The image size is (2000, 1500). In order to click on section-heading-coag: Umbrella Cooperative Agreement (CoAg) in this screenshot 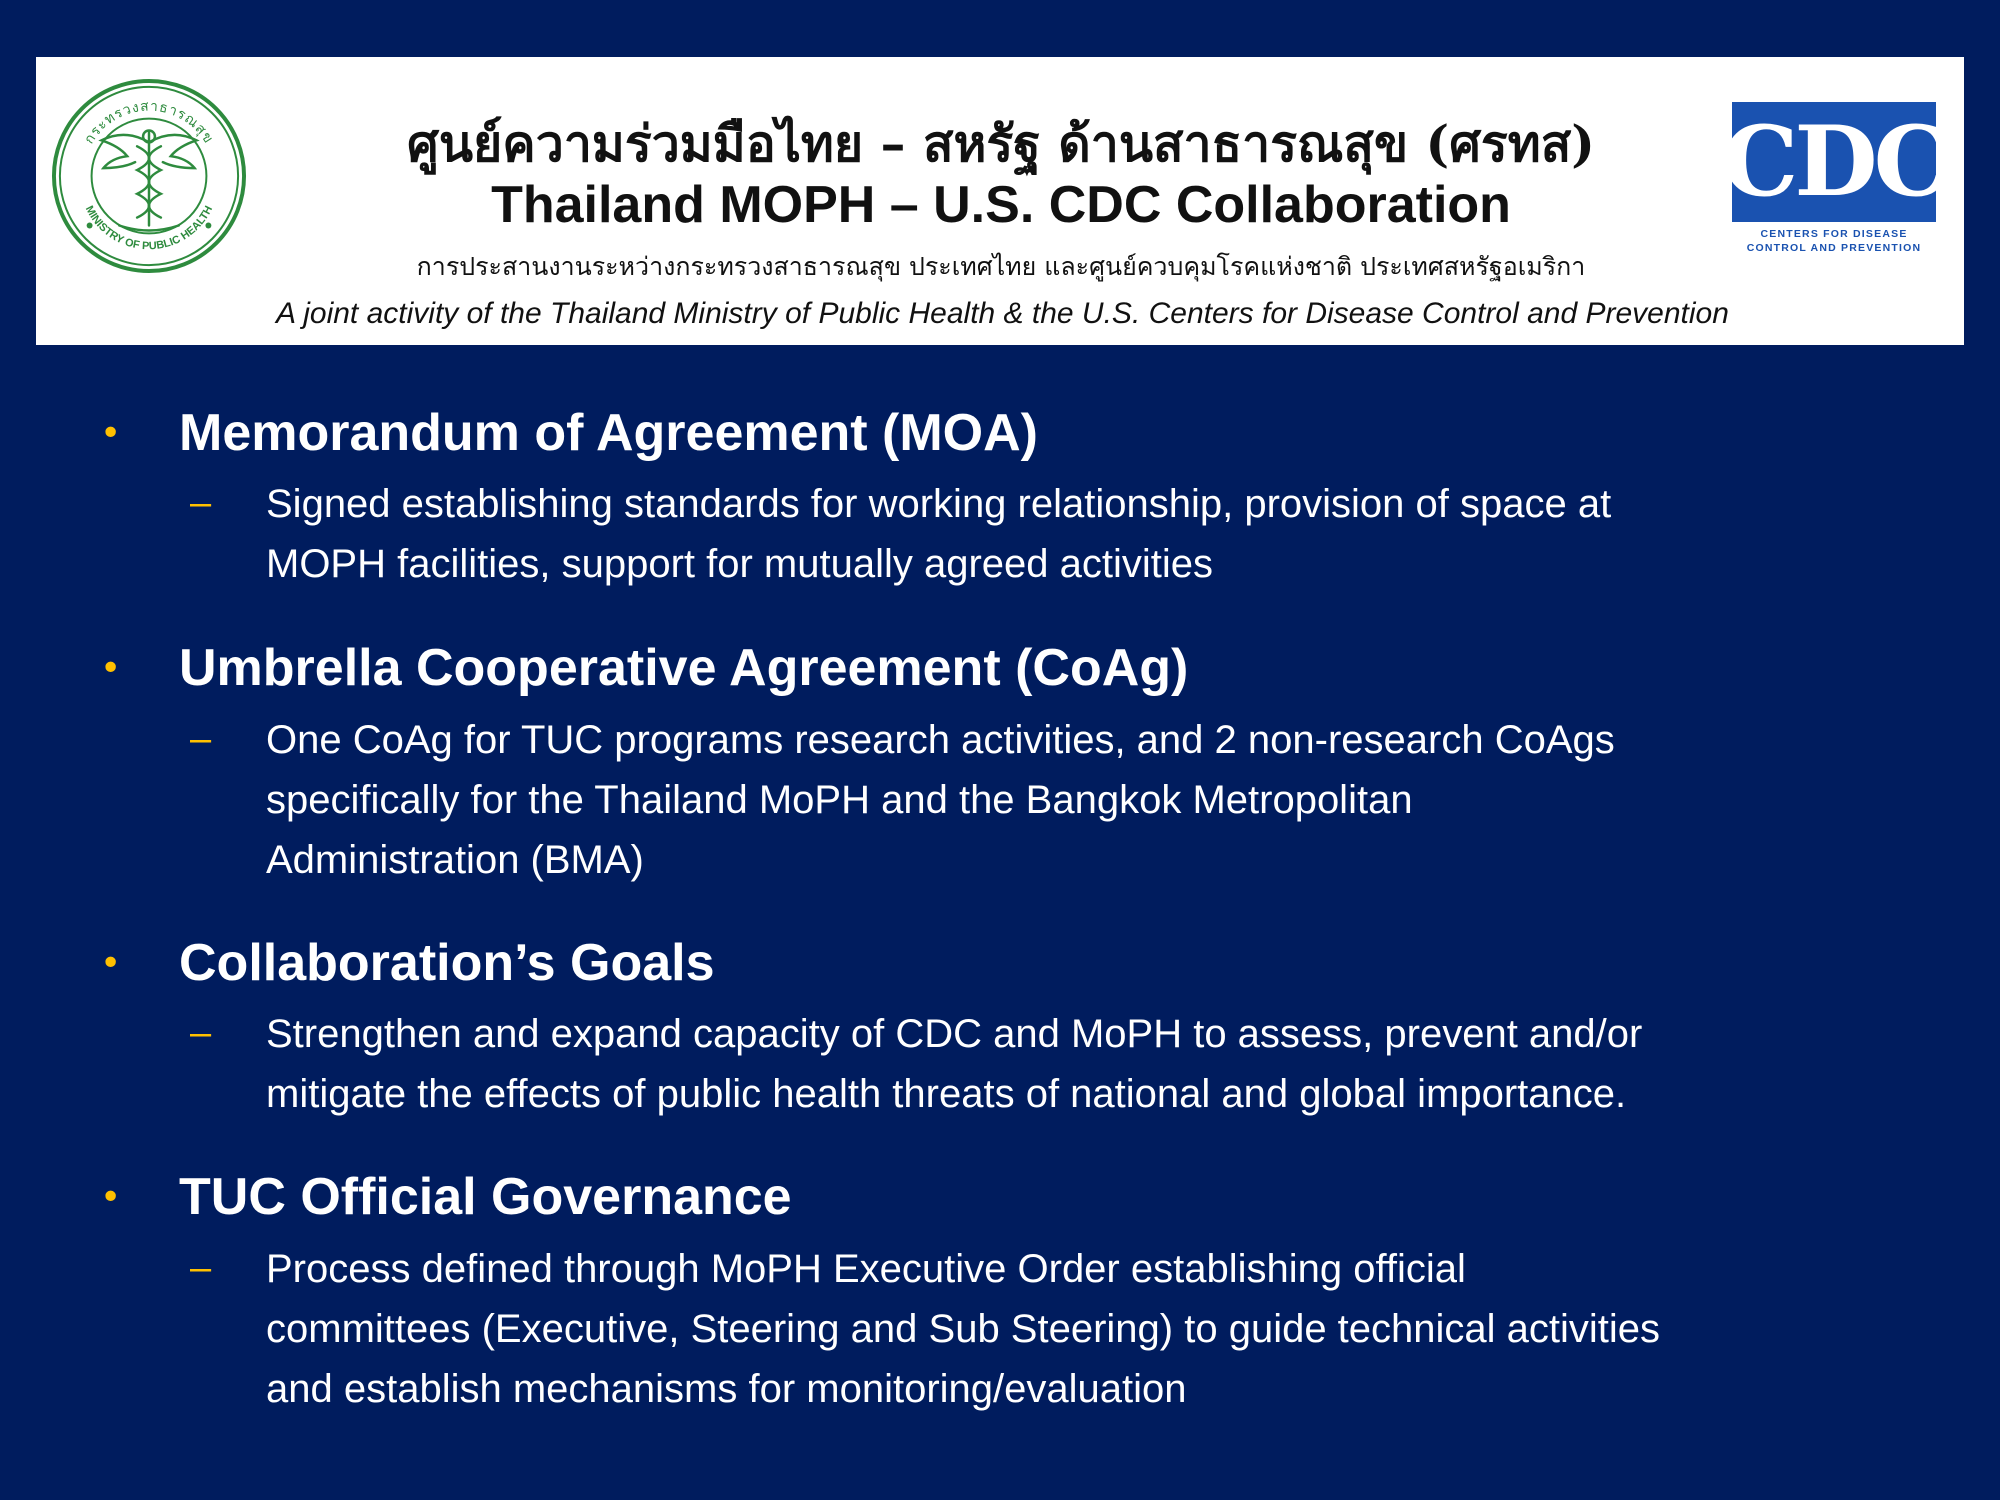, I will do `click(684, 668)`.